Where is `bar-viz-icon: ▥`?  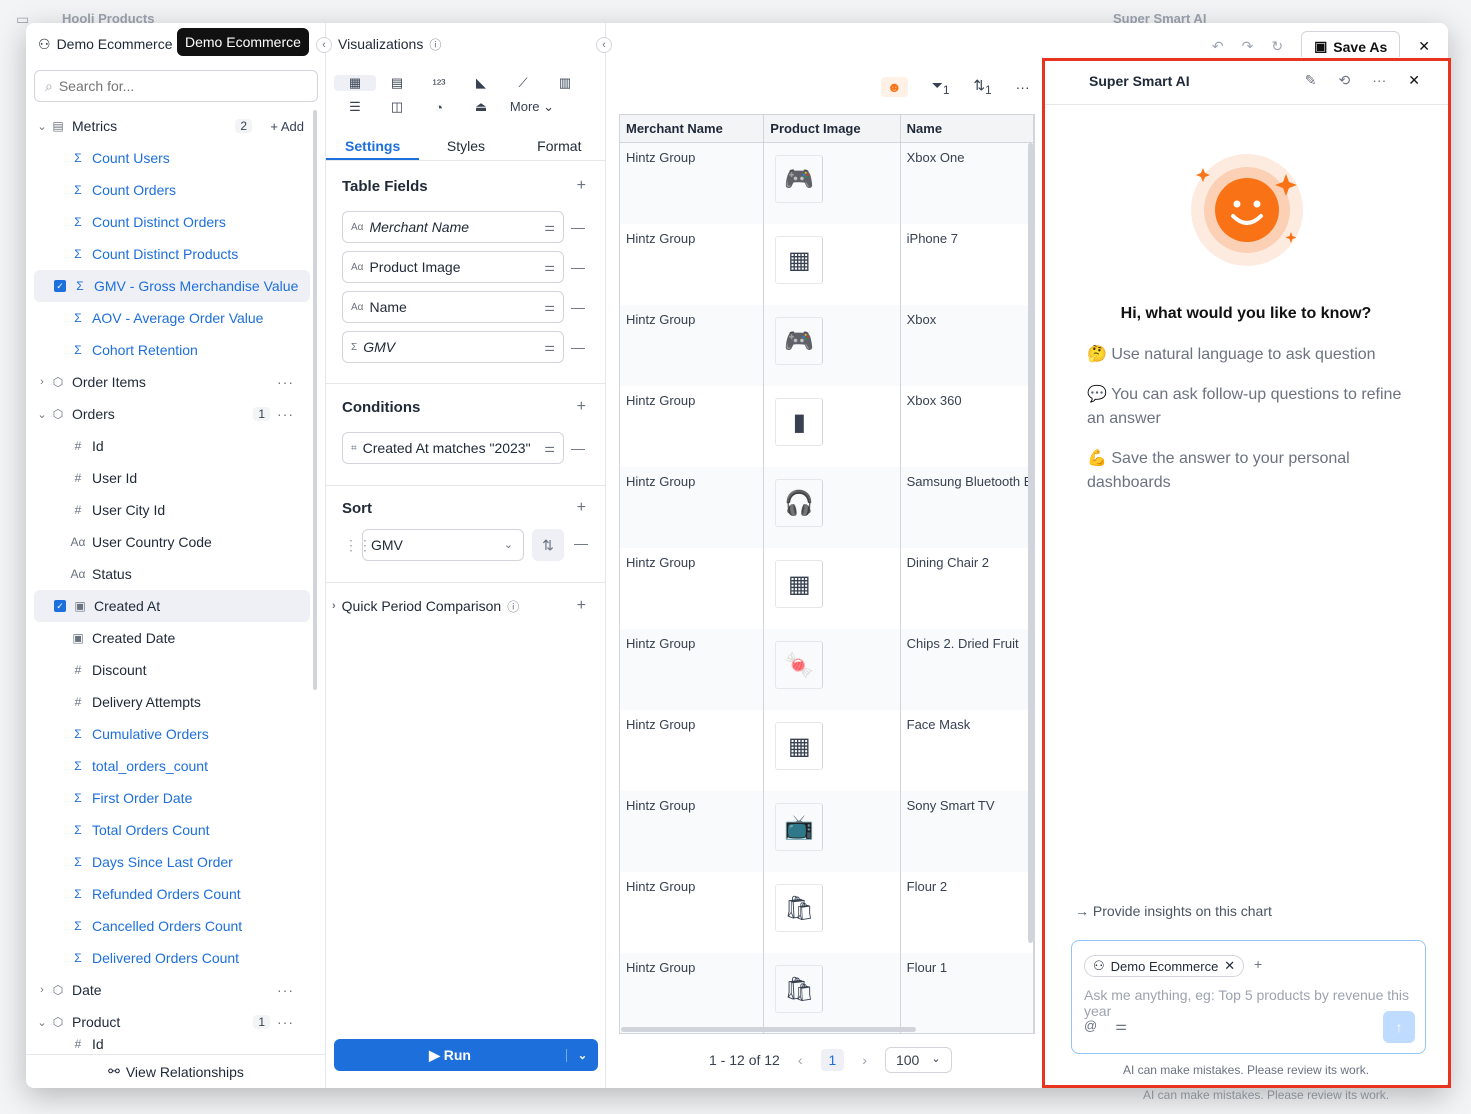
bar-viz-icon: ▥ is located at coordinates (565, 83).